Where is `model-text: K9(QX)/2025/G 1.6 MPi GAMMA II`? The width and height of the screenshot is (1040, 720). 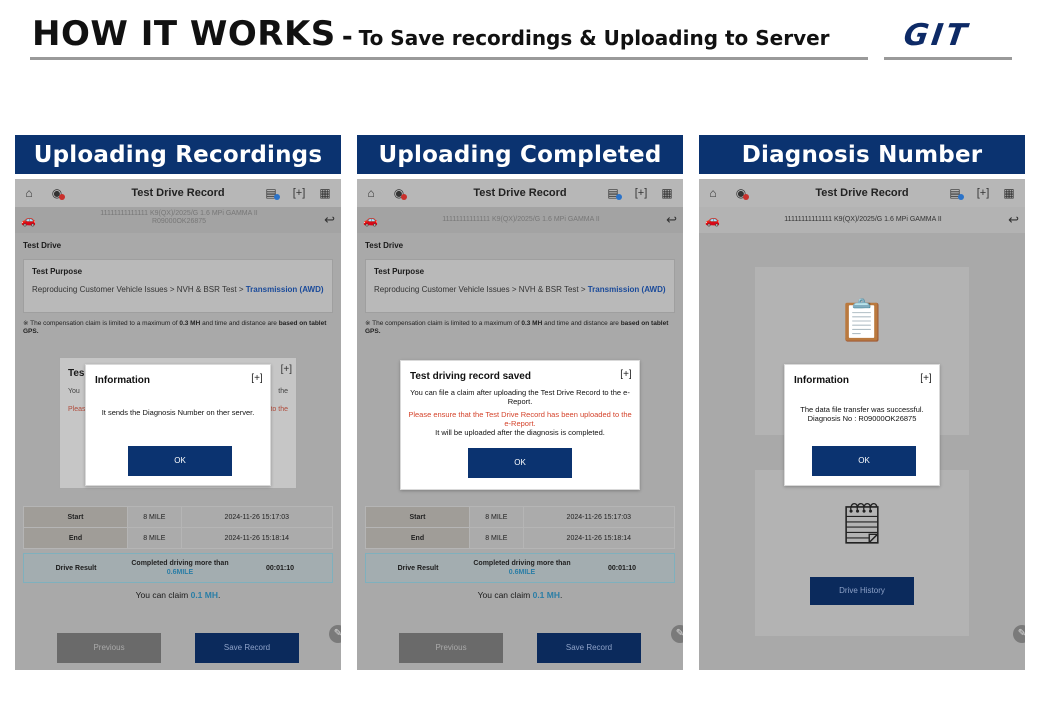
model-text: K9(QX)/2025/G 1.6 MPi GAMMA II is located at coordinates (203, 213).